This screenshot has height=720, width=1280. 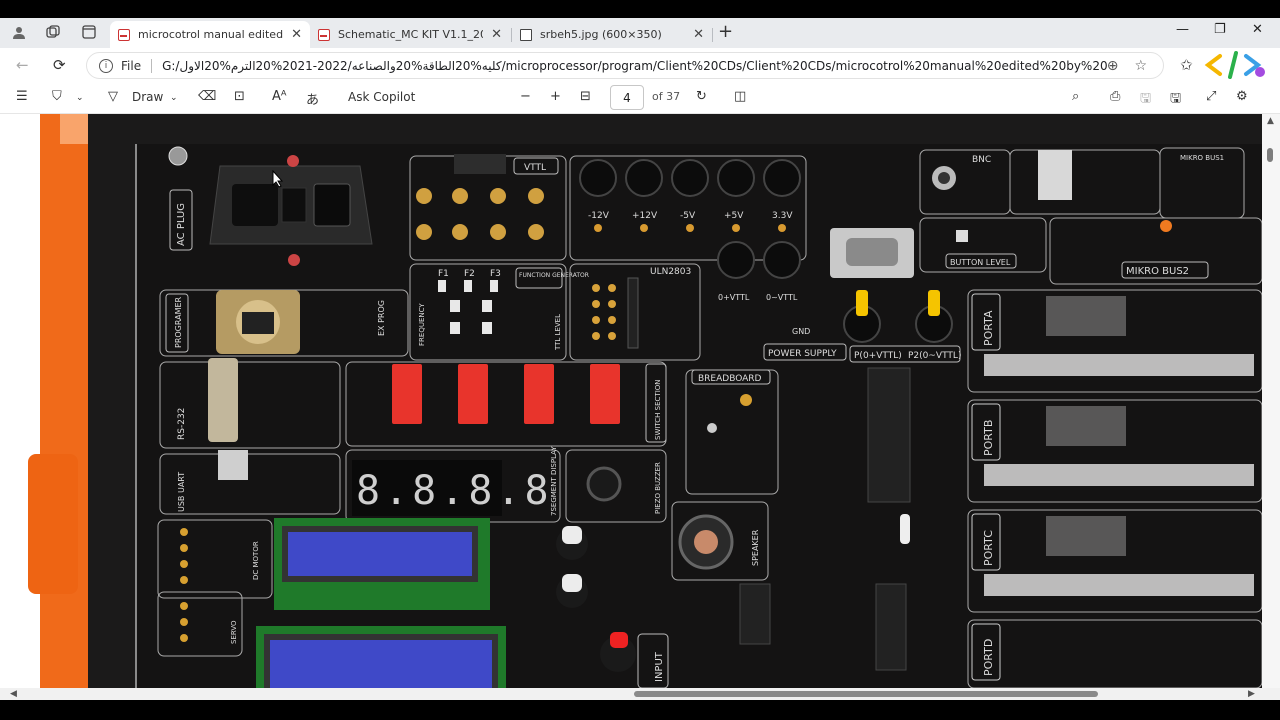 I want to click on tab-image: srbeh5.jpg (600×350) ✕, so click(x=612, y=34).